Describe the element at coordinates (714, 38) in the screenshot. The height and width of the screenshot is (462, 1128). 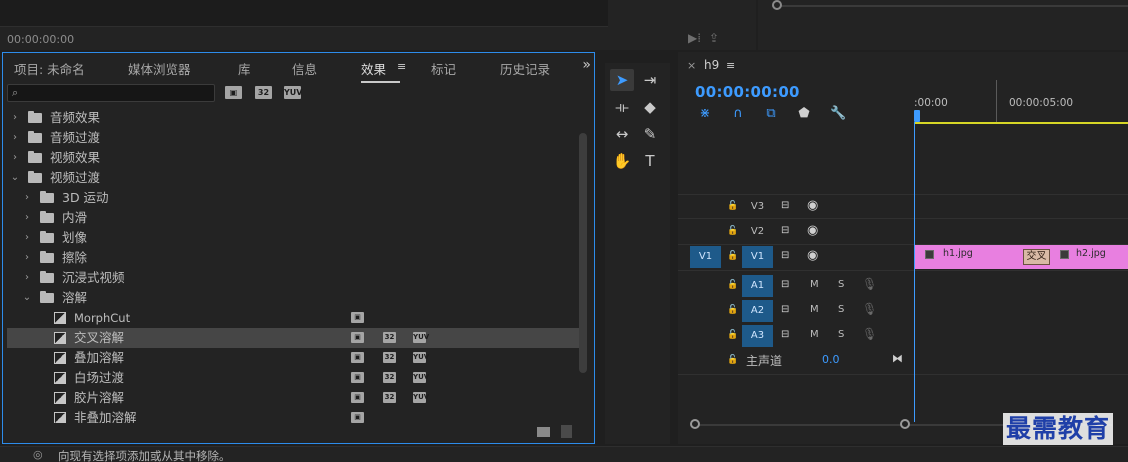
I see `export-frame-icon: ⇪` at that location.